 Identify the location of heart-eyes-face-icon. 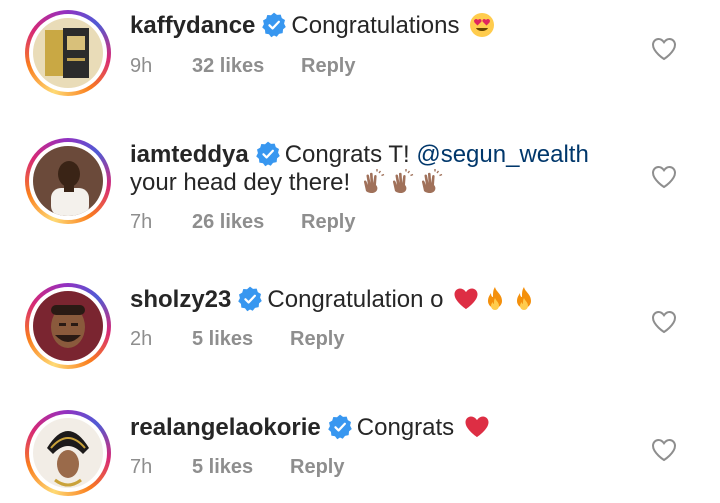
(482, 25).